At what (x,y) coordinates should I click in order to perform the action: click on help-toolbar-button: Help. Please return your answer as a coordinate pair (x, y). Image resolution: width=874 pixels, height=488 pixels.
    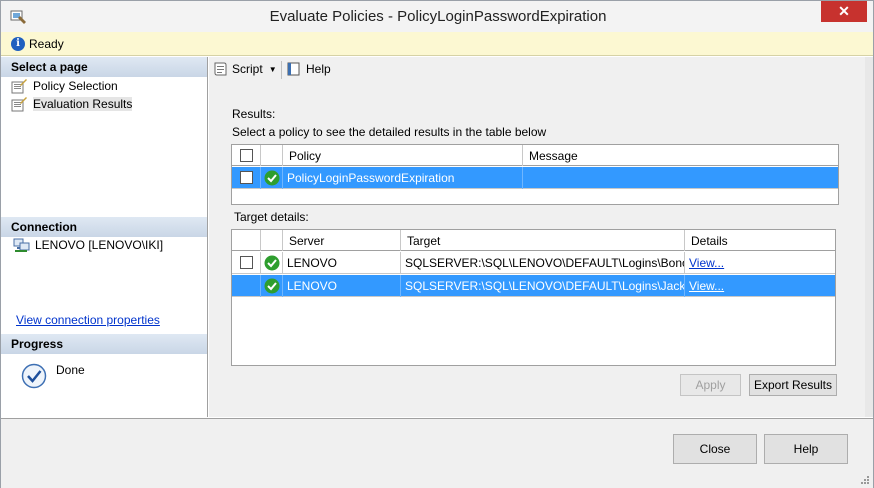
    Looking at the image, I should click on (308, 70).